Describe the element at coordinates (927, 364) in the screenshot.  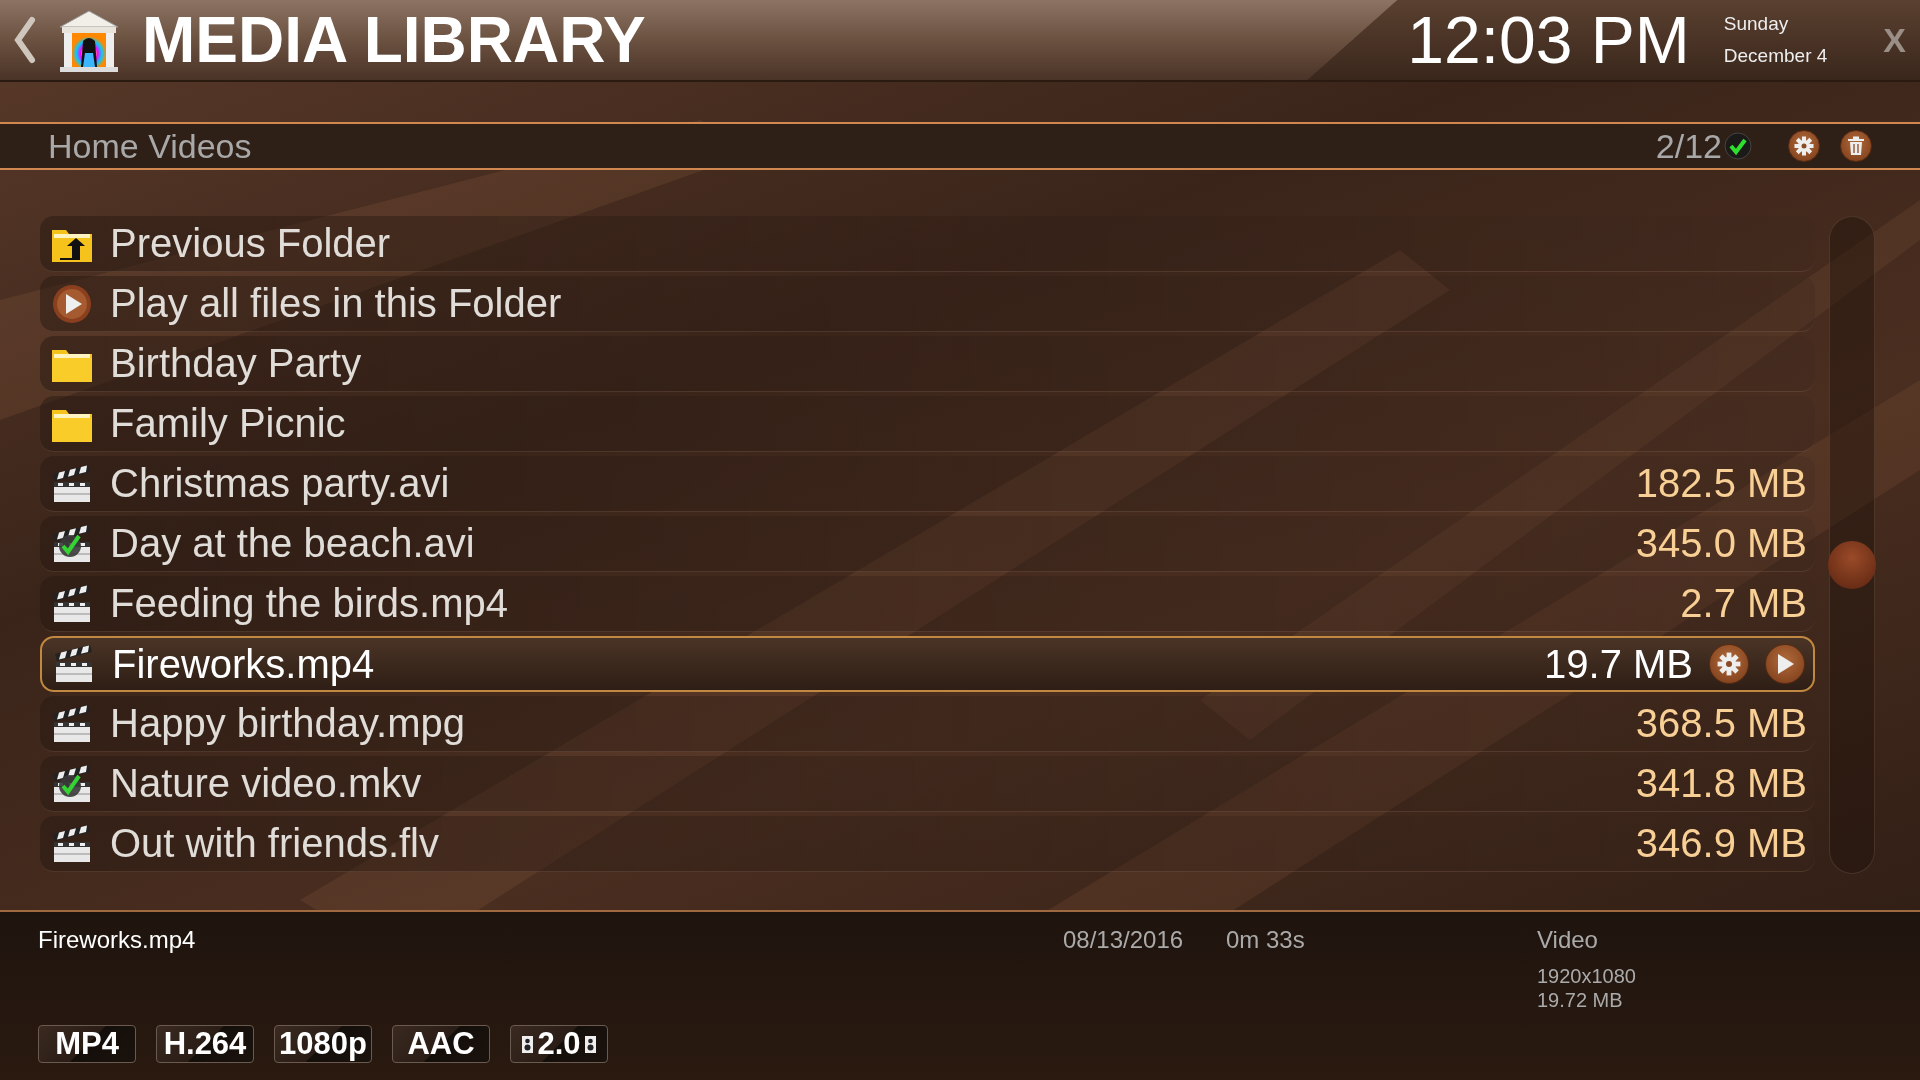
I see `file-list-row: Birthday Party` at that location.